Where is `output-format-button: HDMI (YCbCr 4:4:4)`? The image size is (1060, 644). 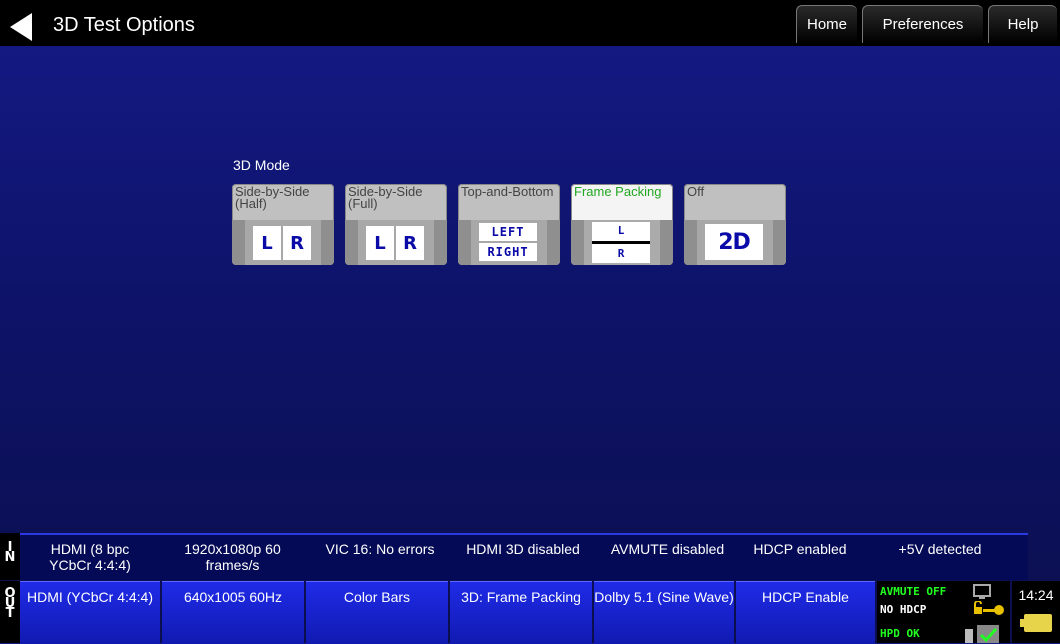
output-format-button: HDMI (YCbCr 4:4:4) is located at coordinates (90, 612).